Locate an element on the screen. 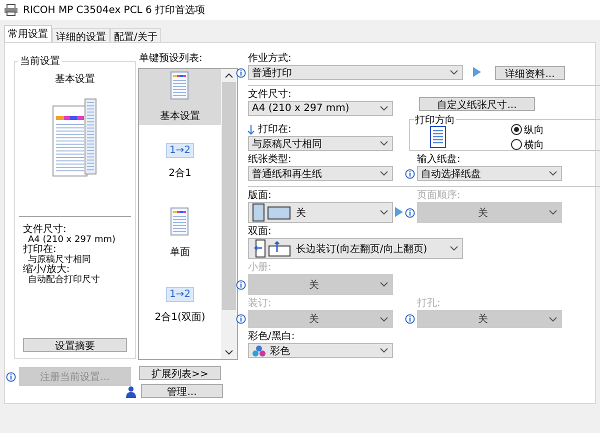  setting-label: 缩小/放大: is located at coordinates (46, 270).